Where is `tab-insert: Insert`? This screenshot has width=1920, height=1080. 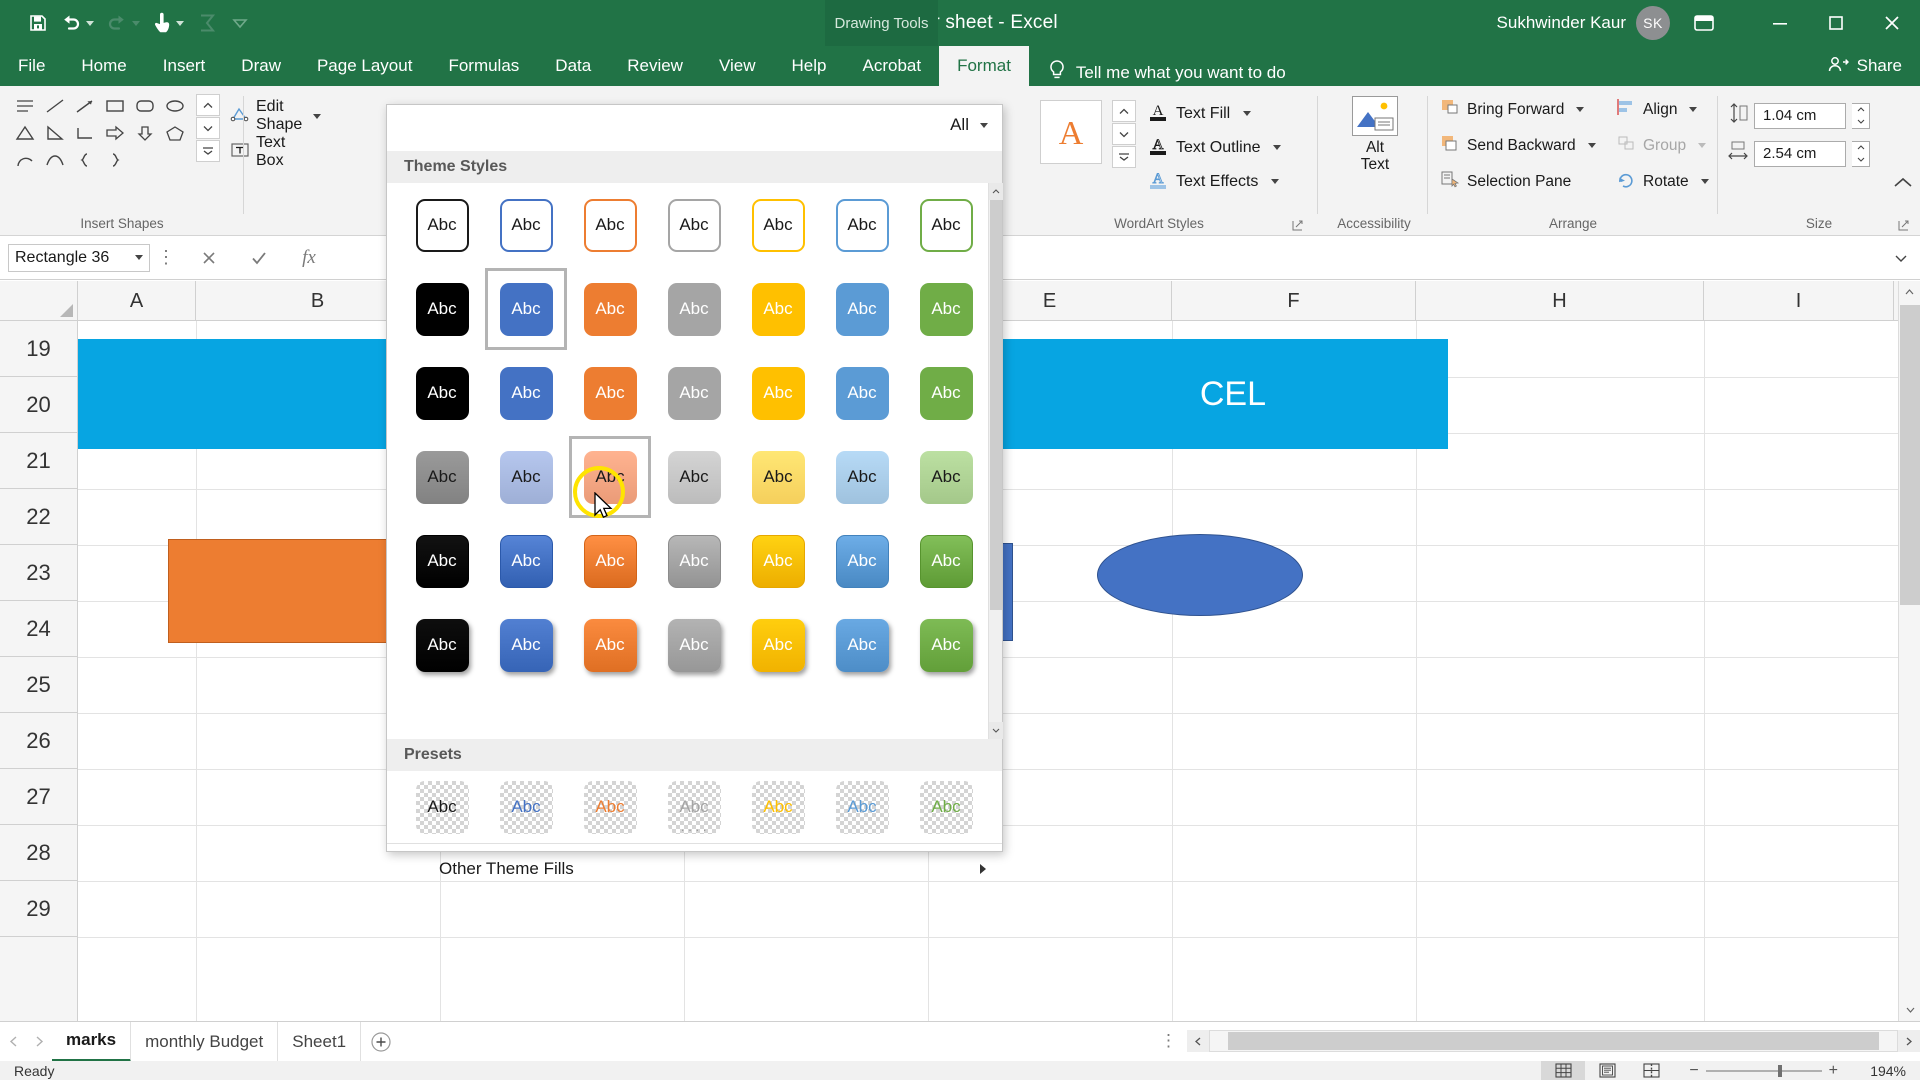 tab-insert: Insert is located at coordinates (184, 66).